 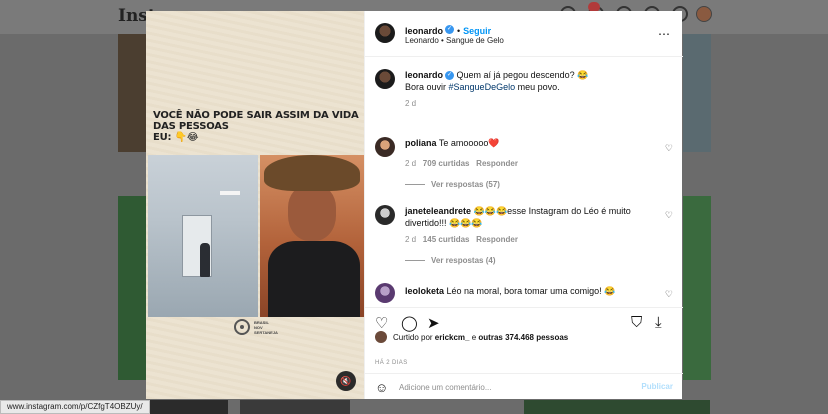 What do you see at coordinates (446, 239) in the screenshot?
I see `comment-likes: 145 curtidas` at bounding box center [446, 239].